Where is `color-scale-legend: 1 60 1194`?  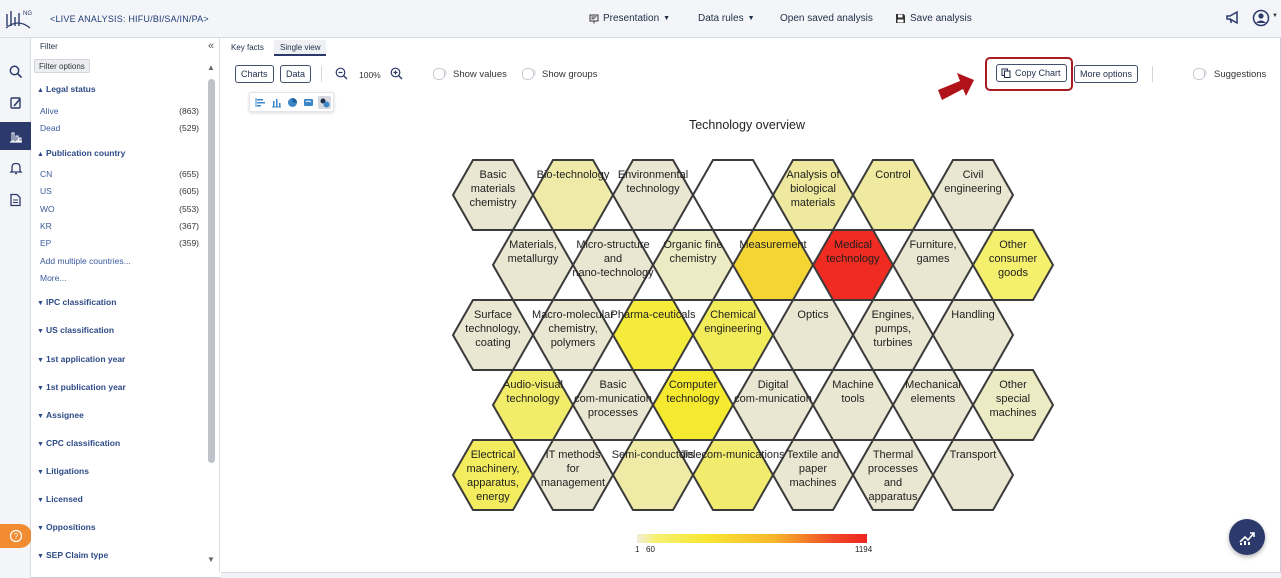
color-scale-legend: 1 60 1194 is located at coordinates (752, 549).